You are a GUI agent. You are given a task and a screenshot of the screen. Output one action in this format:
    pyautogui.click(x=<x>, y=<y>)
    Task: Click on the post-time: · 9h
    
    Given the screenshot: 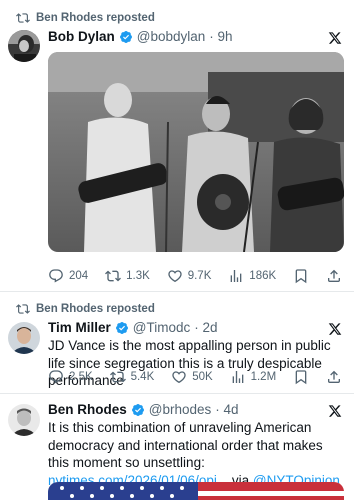 What is the action you would take?
    pyautogui.click(x=220, y=36)
    